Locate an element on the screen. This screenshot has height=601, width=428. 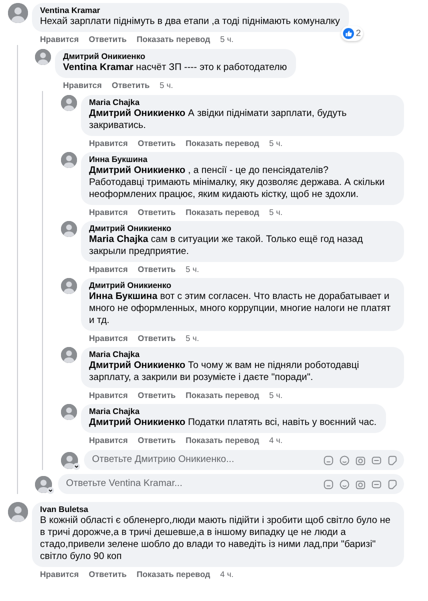
comment-text: Инна Букшина вот с этим согласен. Что власть не дорабатывает и много не оформленных, много коррупции, многие налоги не платят и тд. is located at coordinates (240, 309).